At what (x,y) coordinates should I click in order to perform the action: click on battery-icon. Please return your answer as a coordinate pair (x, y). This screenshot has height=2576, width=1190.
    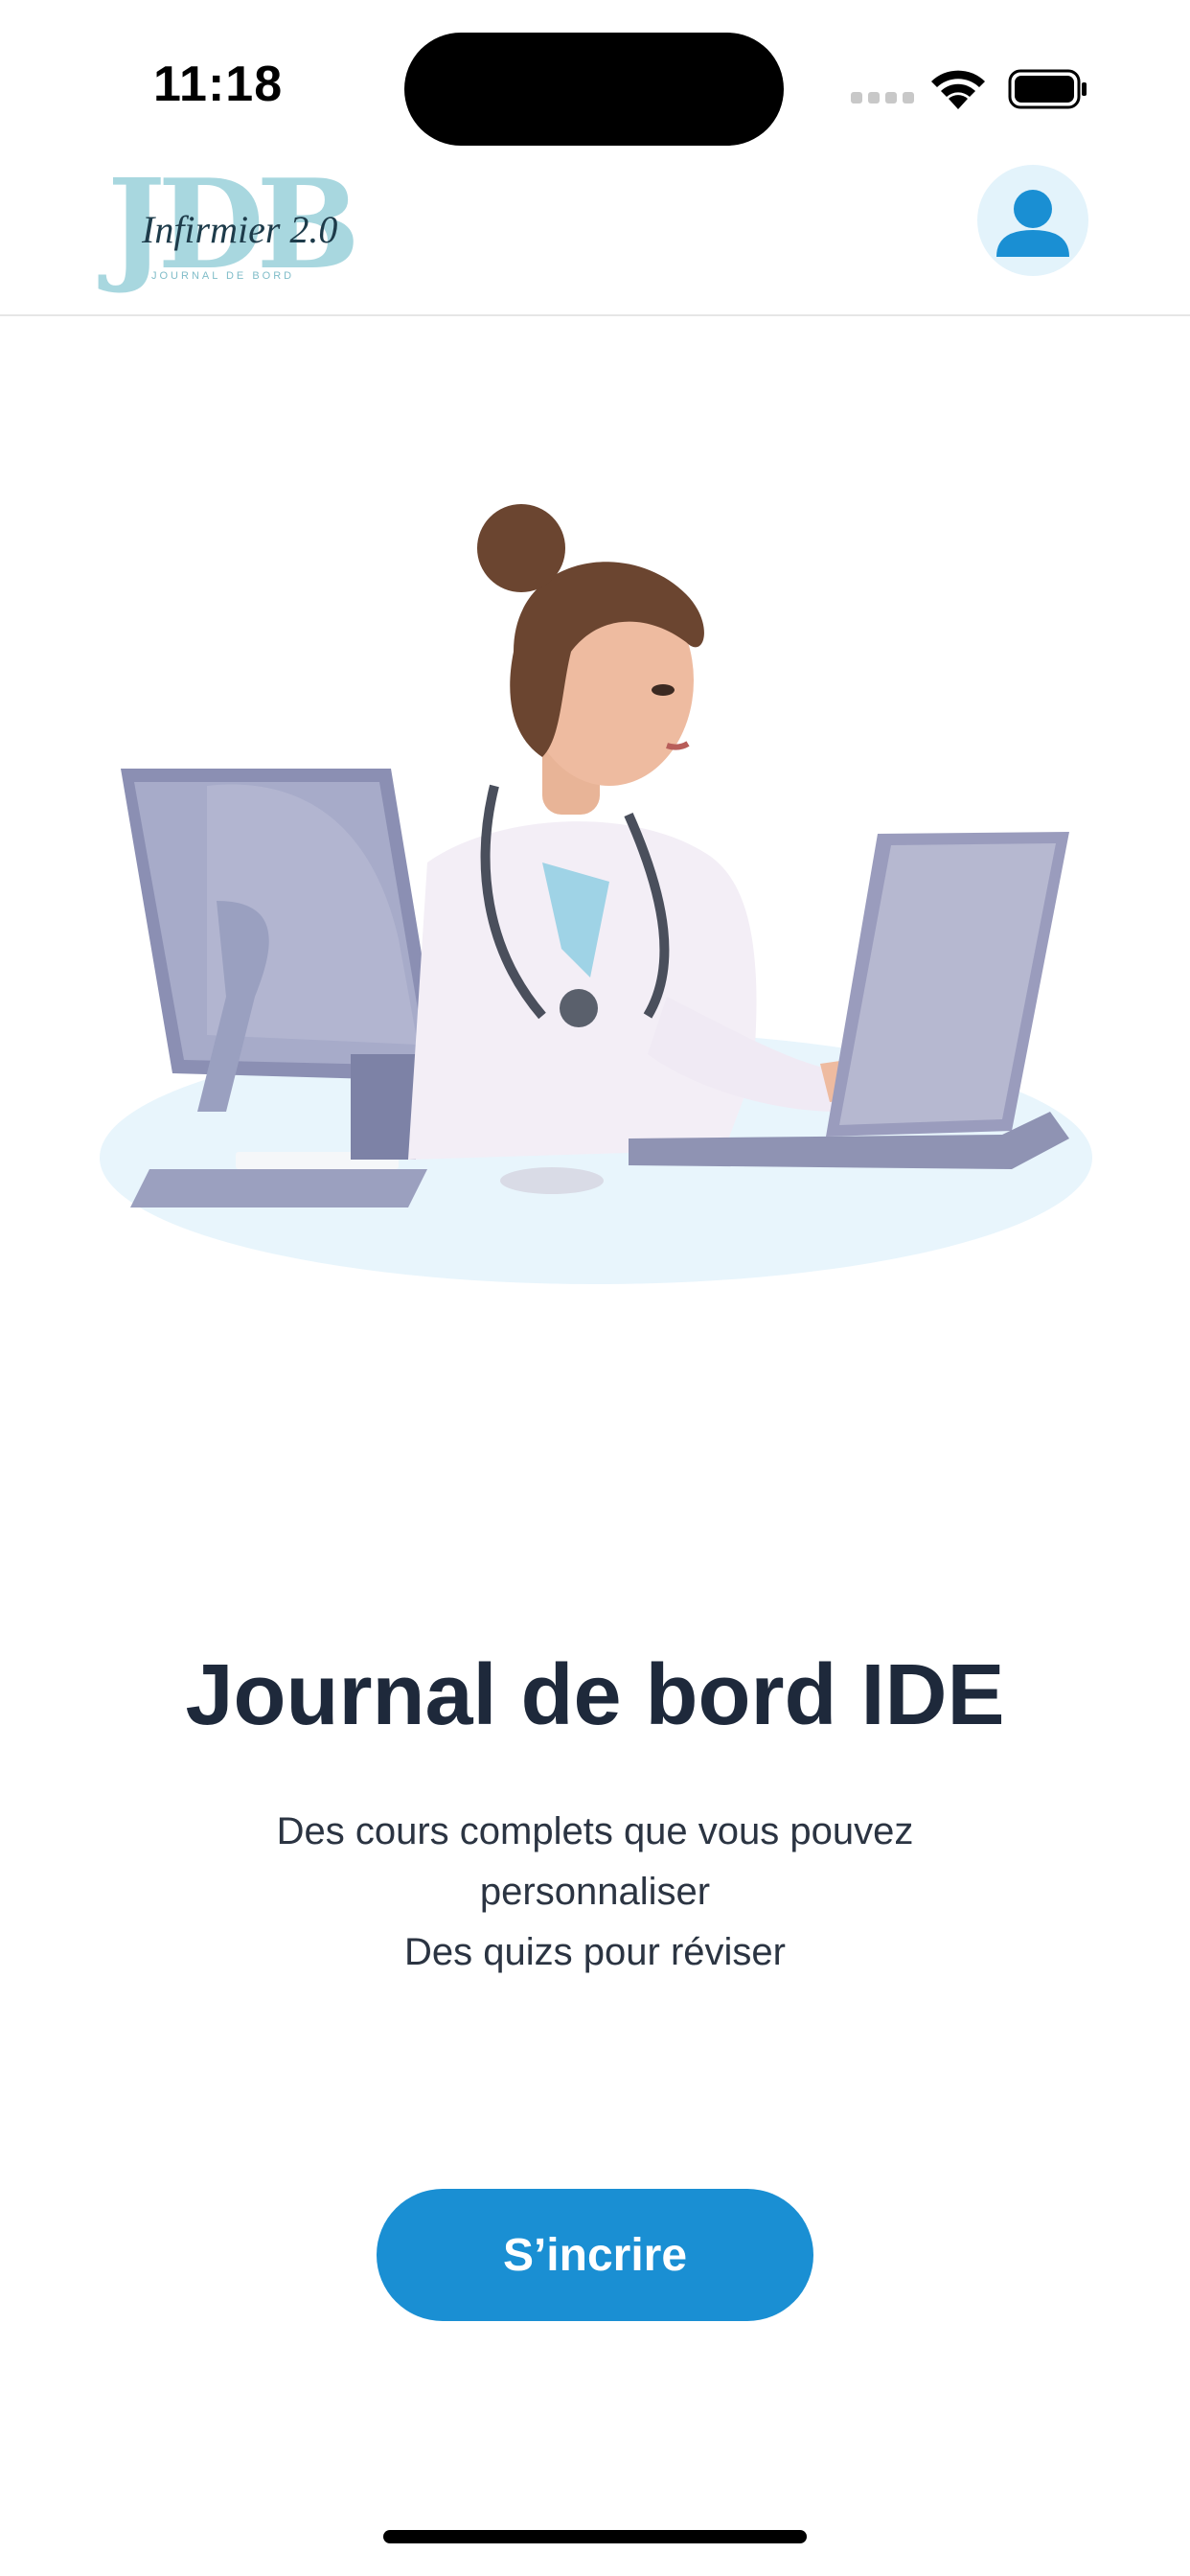
    Looking at the image, I should click on (1047, 89).